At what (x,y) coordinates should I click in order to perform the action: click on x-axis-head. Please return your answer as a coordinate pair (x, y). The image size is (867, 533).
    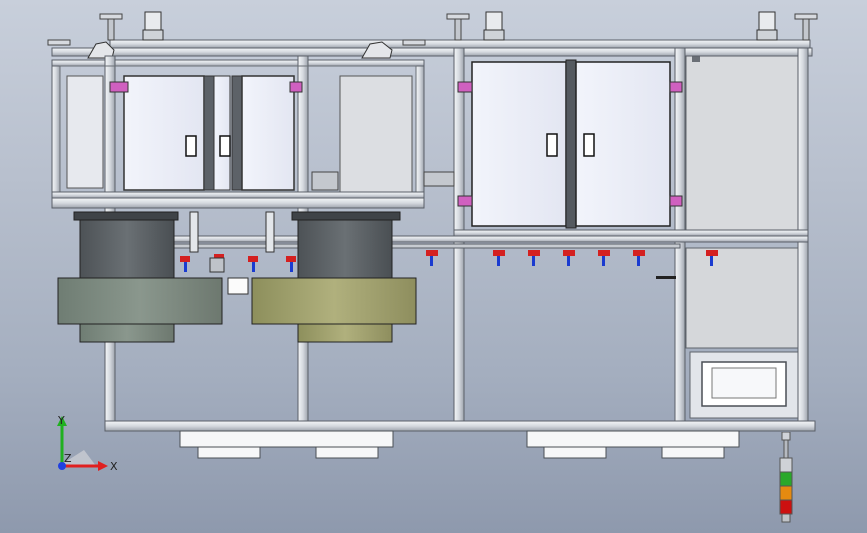
    Looking at the image, I should click on (103, 466).